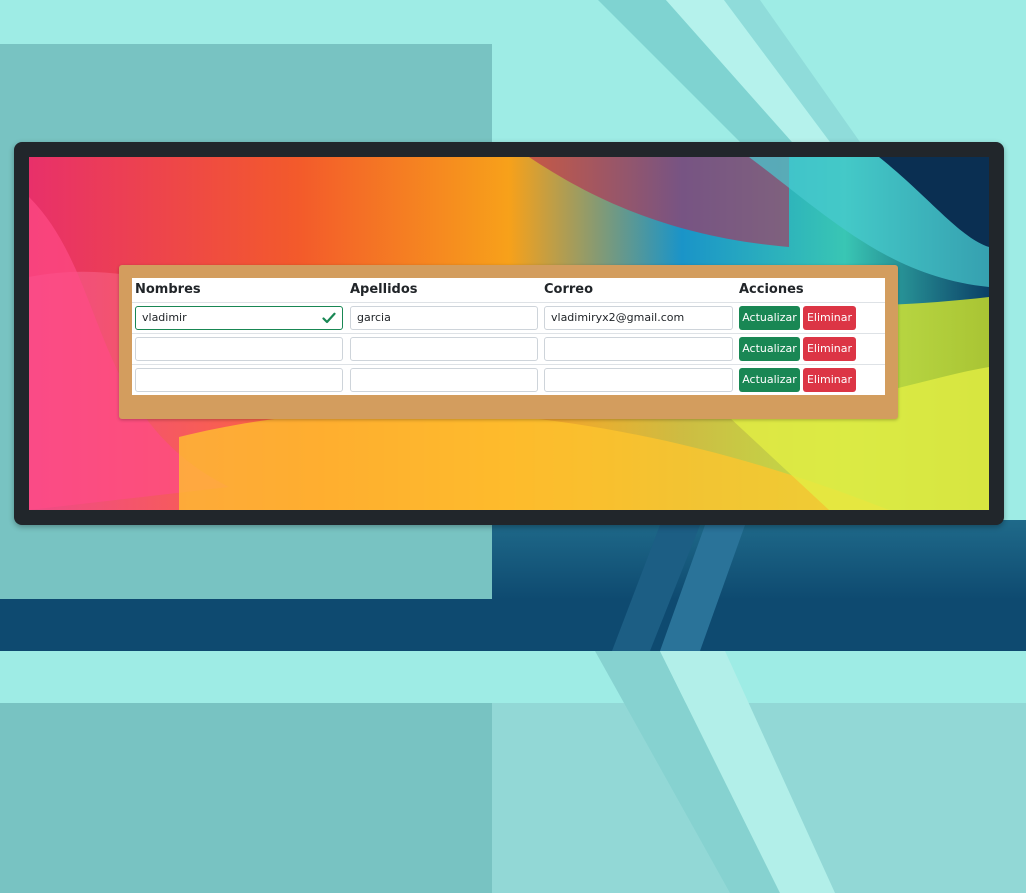  What do you see at coordinates (771, 289) in the screenshot?
I see `column-header-acciones: Acciones` at bounding box center [771, 289].